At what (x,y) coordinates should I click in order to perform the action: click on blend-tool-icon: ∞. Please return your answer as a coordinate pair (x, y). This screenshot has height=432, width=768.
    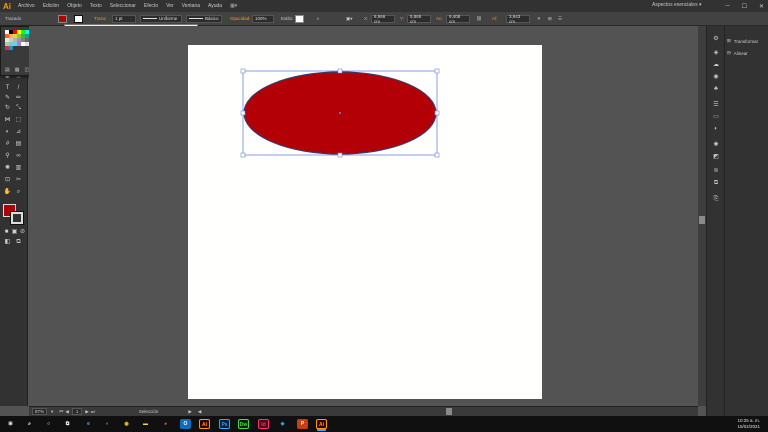
    Looking at the image, I should click on (18, 156).